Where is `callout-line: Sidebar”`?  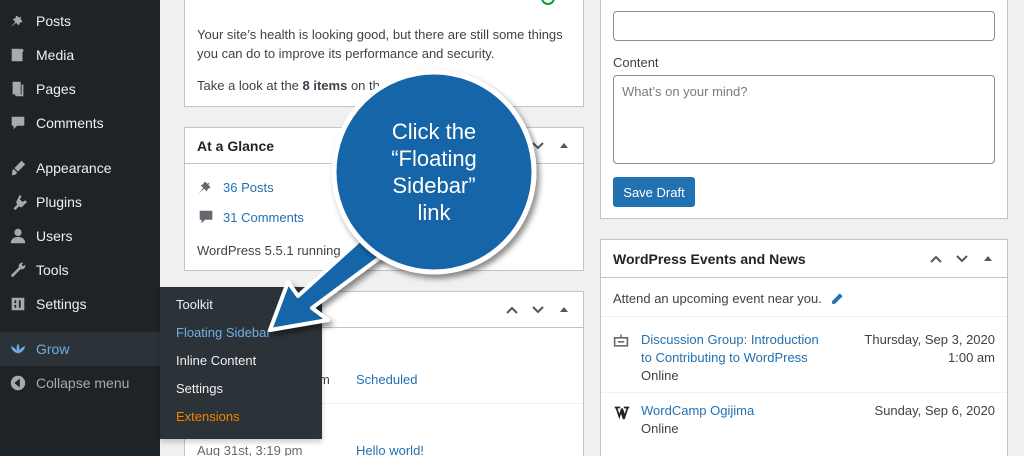 callout-line: Sidebar” is located at coordinates (434, 185).